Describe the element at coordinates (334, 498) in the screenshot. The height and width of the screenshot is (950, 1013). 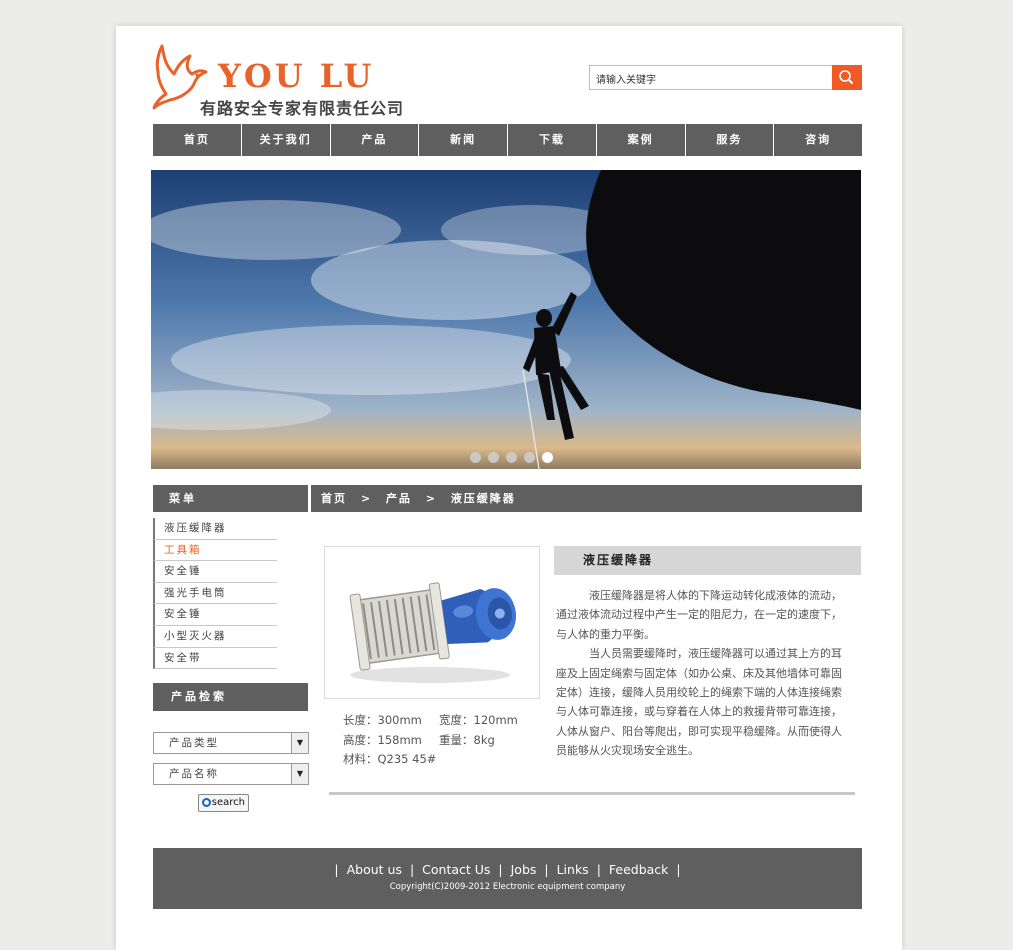
I see `breadcrumb-home: 首页` at that location.